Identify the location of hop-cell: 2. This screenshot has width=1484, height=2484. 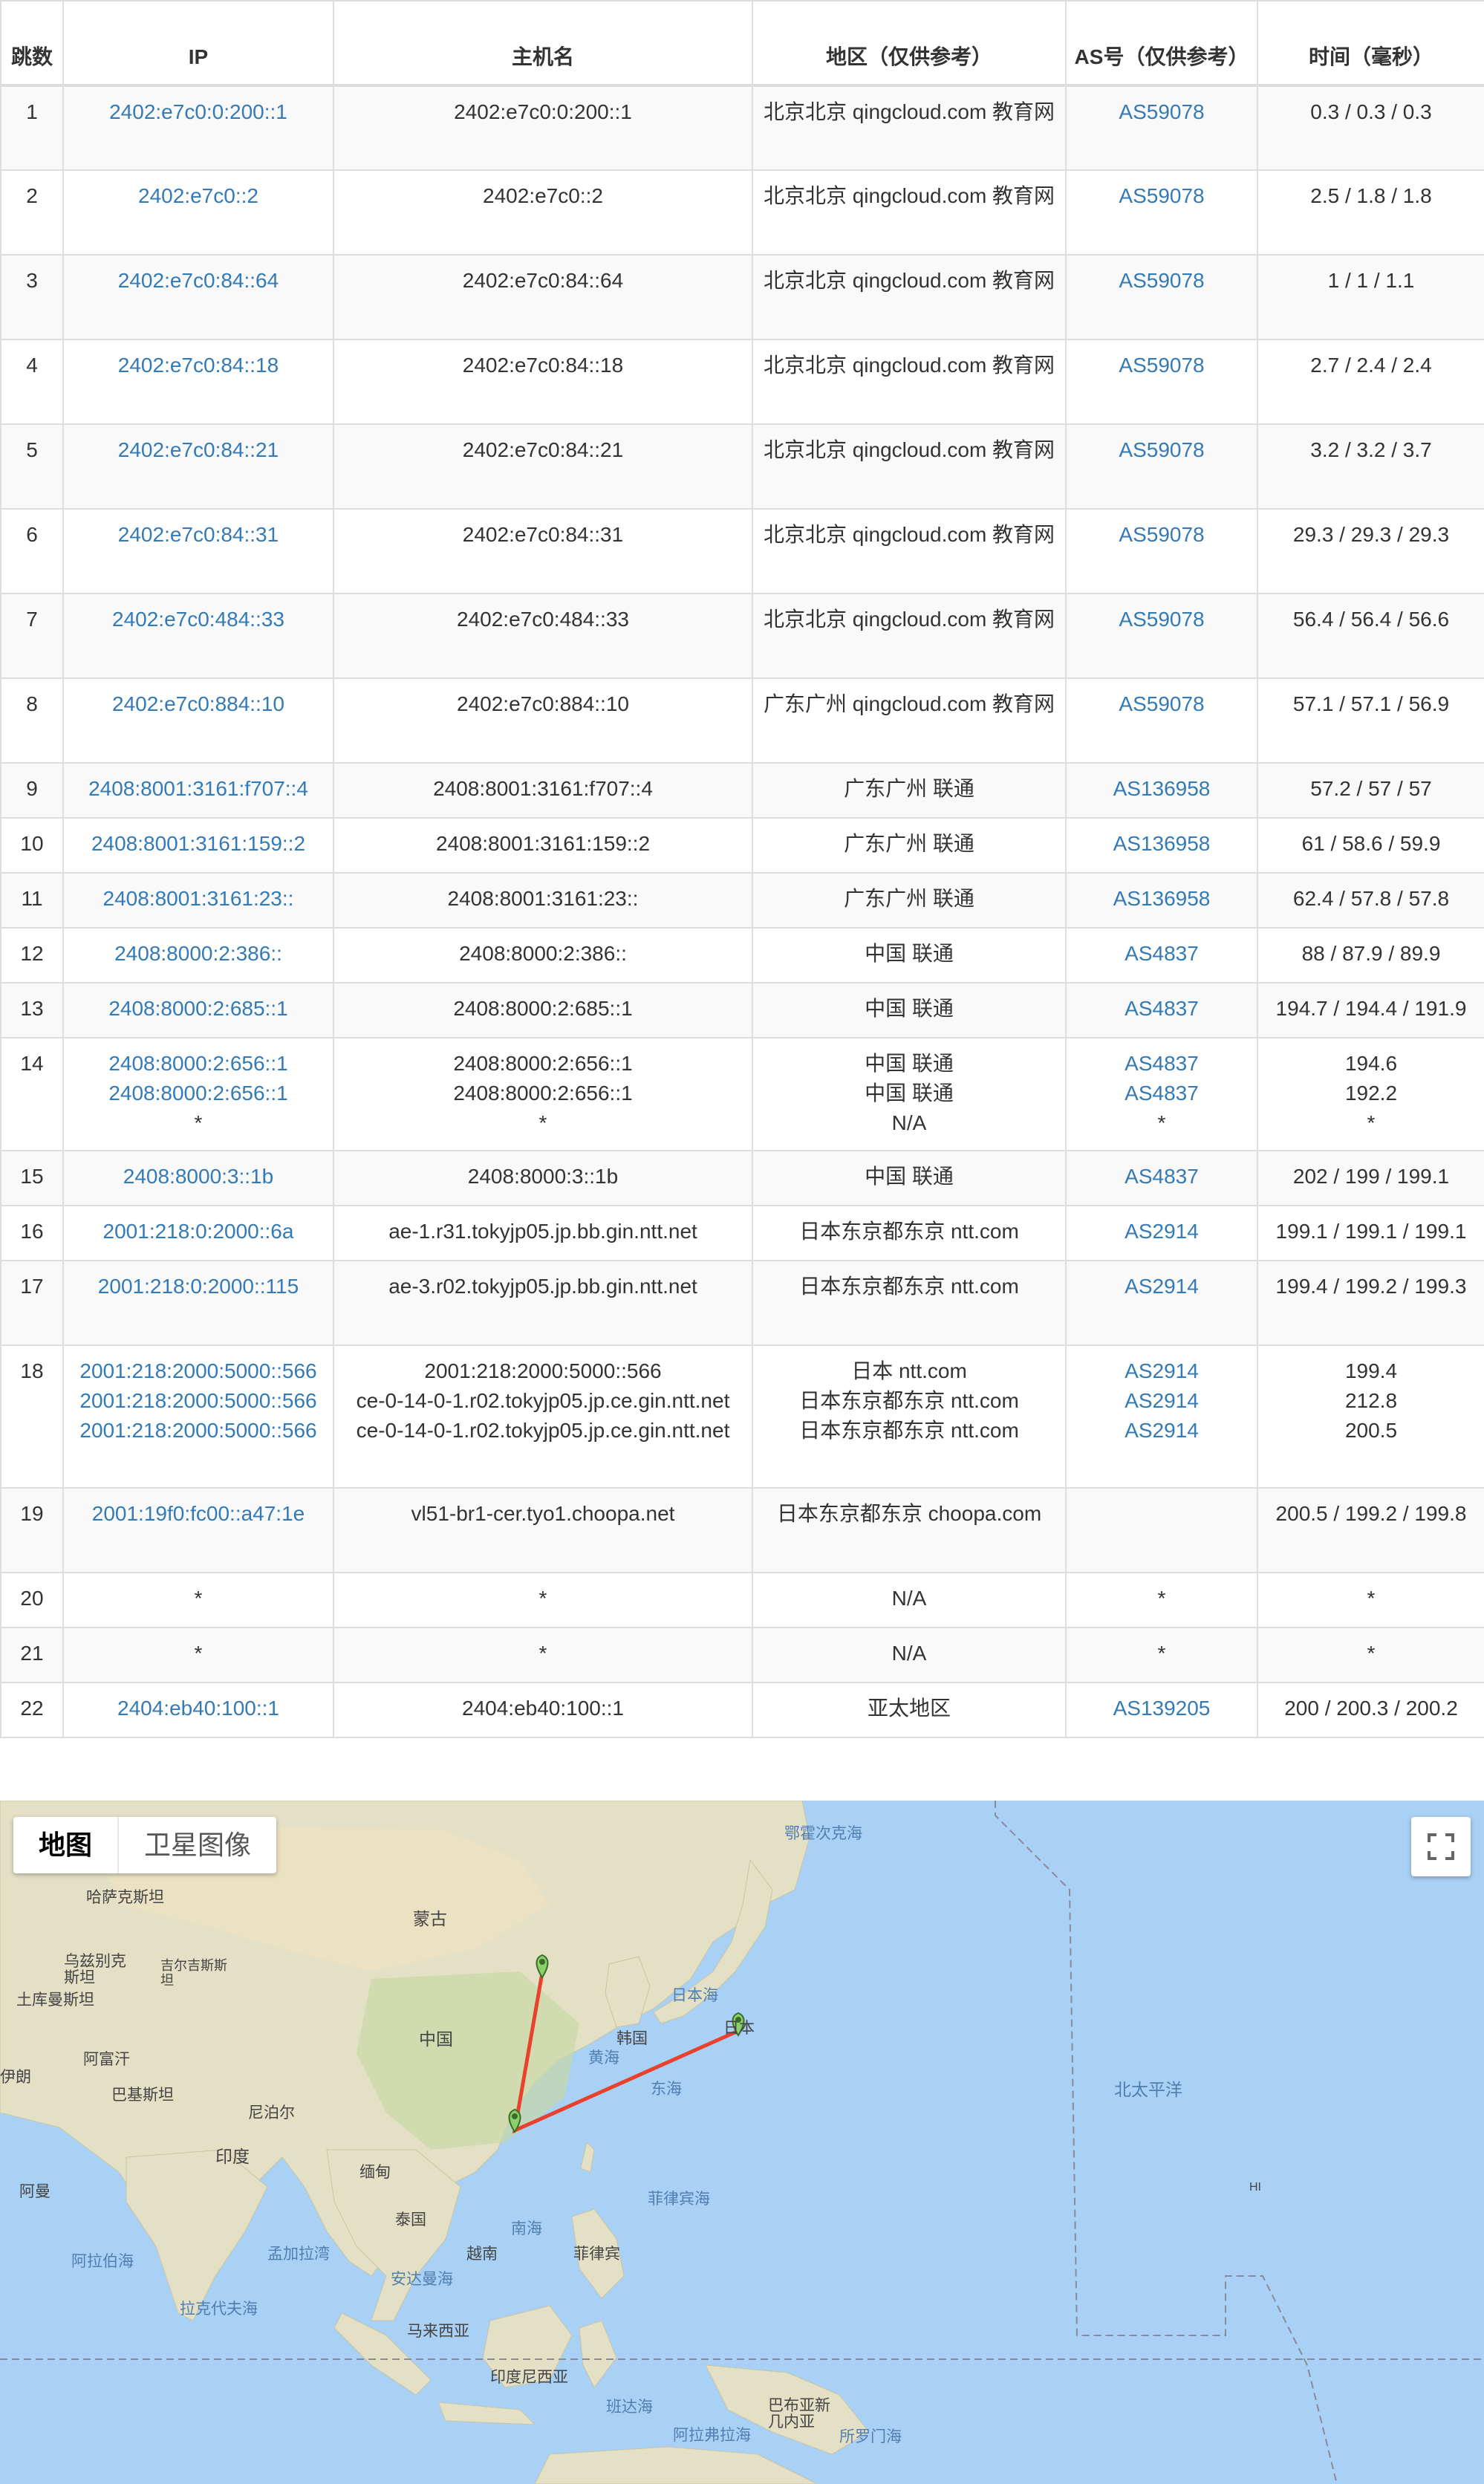
(32, 212).